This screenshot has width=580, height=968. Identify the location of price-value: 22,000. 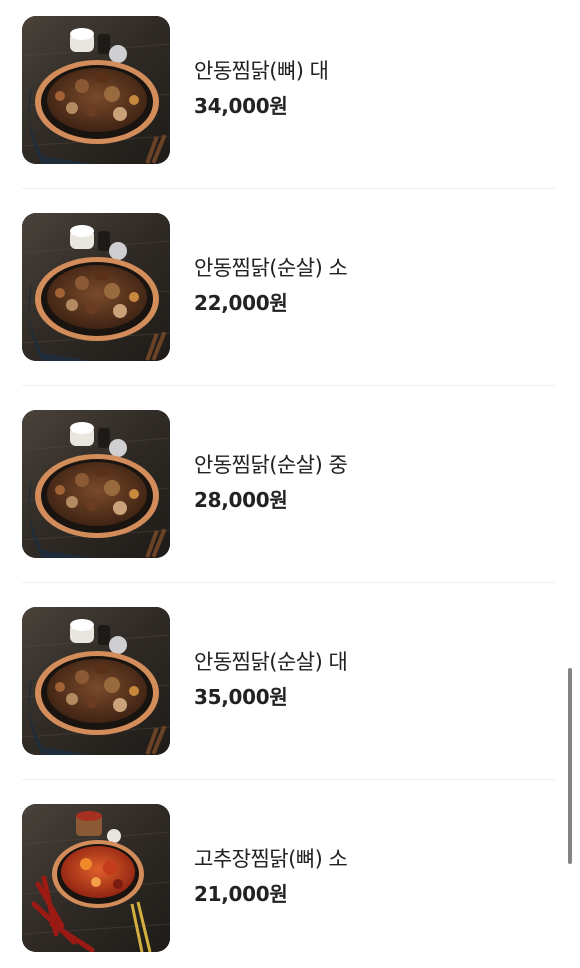
(232, 303).